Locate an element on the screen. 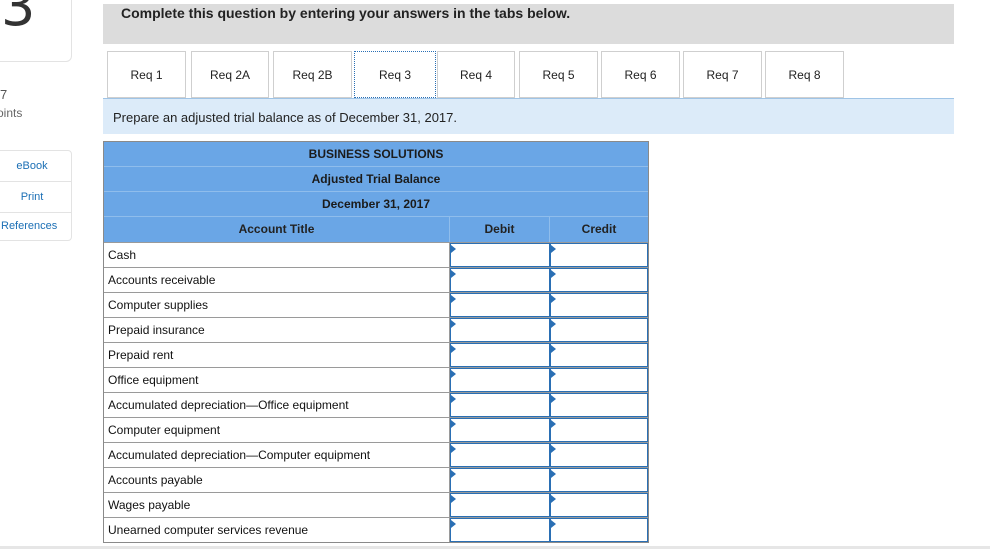  table-row: Office equipment is located at coordinates (376, 379).